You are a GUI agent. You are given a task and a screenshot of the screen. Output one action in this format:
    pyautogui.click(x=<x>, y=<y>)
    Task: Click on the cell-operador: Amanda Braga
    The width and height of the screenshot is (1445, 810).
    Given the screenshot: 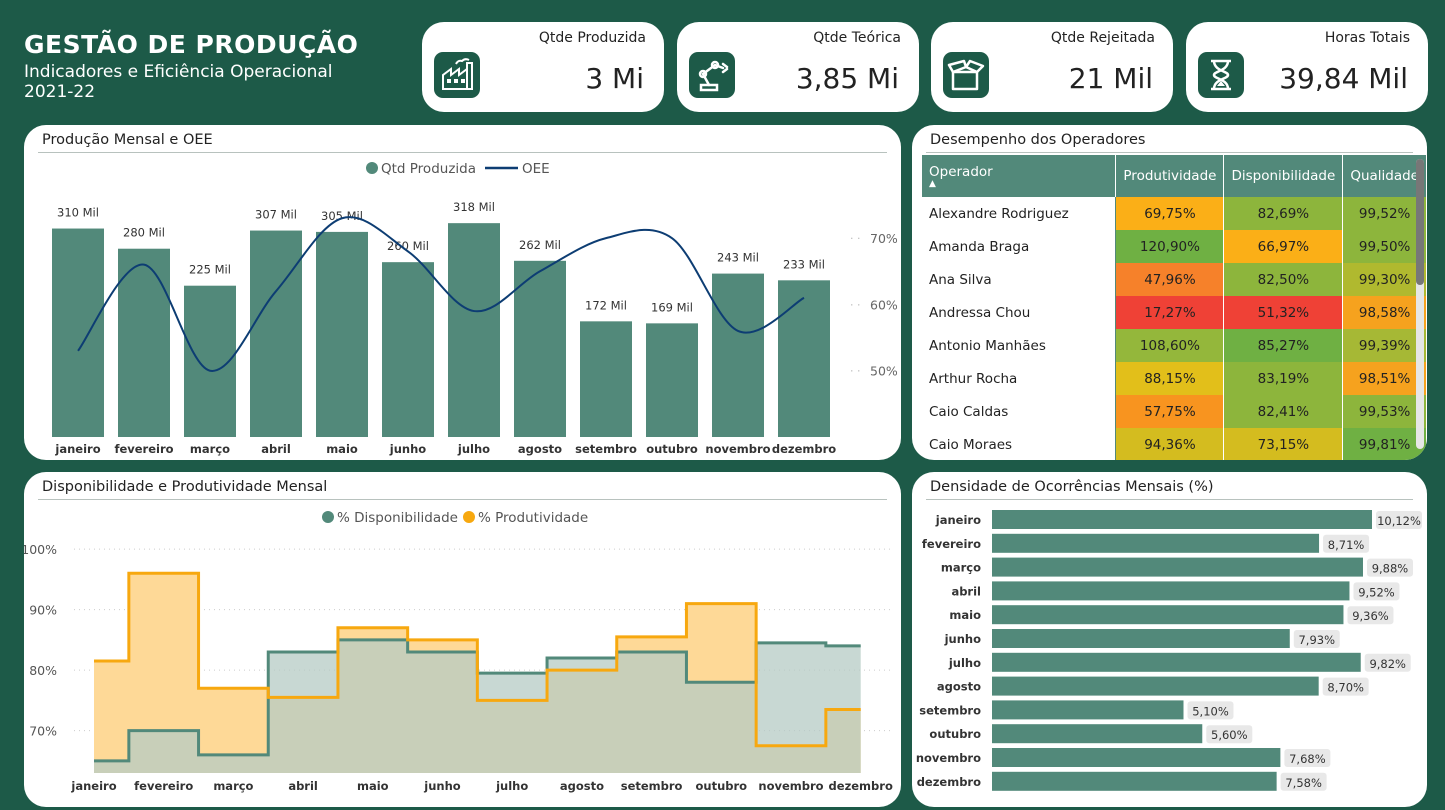 What is the action you would take?
    pyautogui.click(x=1019, y=246)
    